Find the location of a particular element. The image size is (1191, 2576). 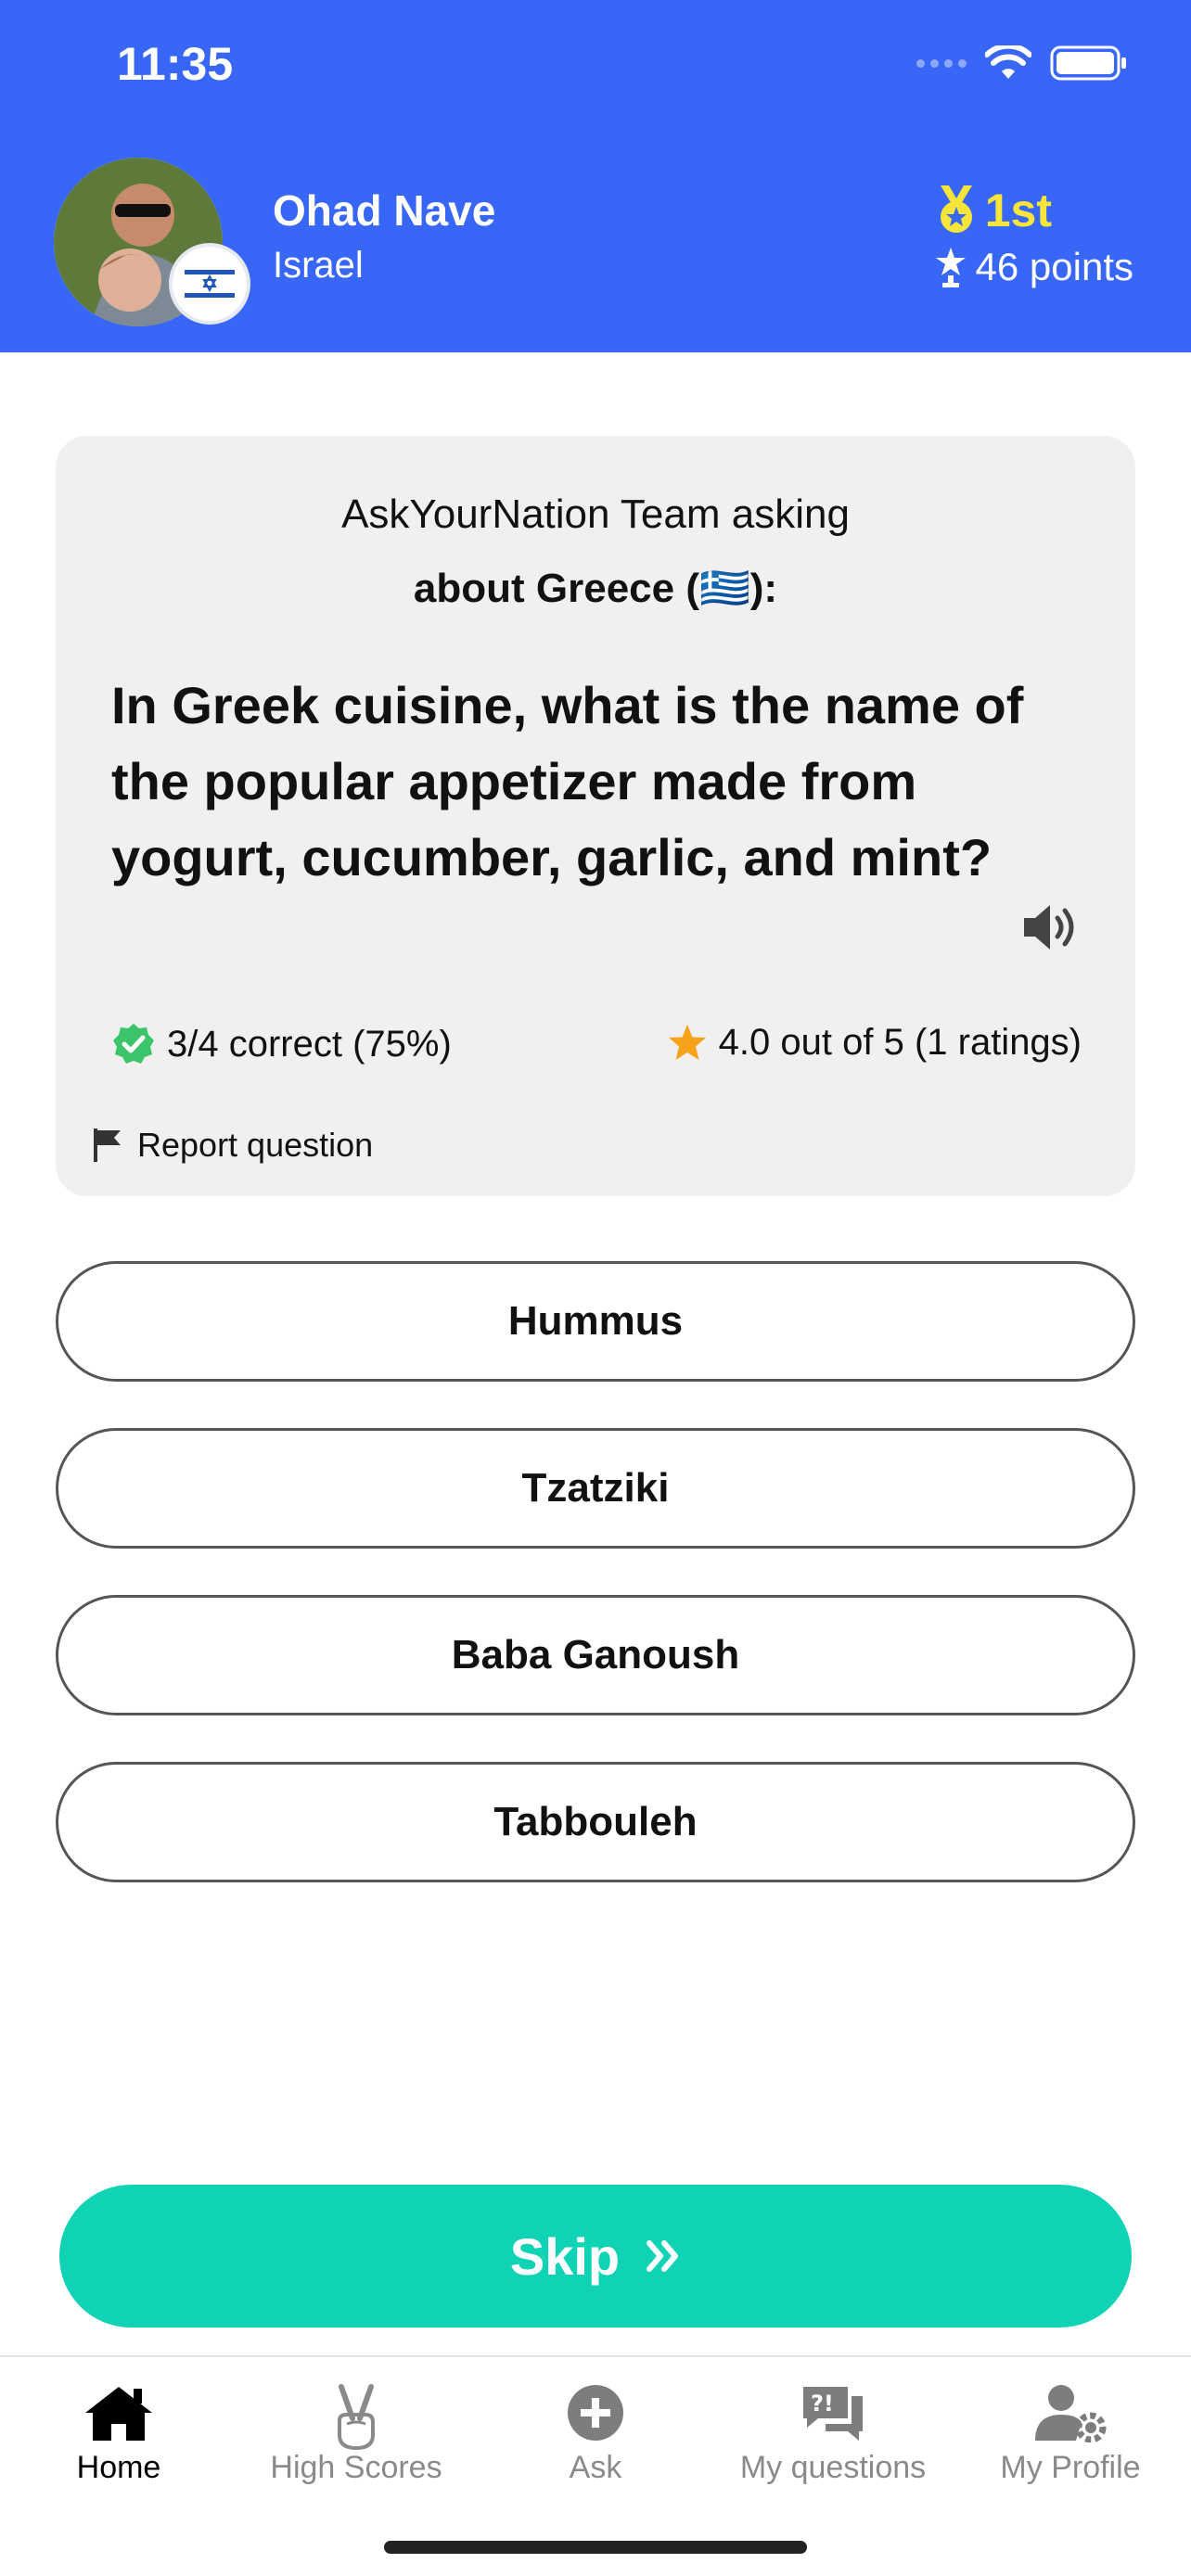

report-question-label: Report question is located at coordinates (255, 1145).